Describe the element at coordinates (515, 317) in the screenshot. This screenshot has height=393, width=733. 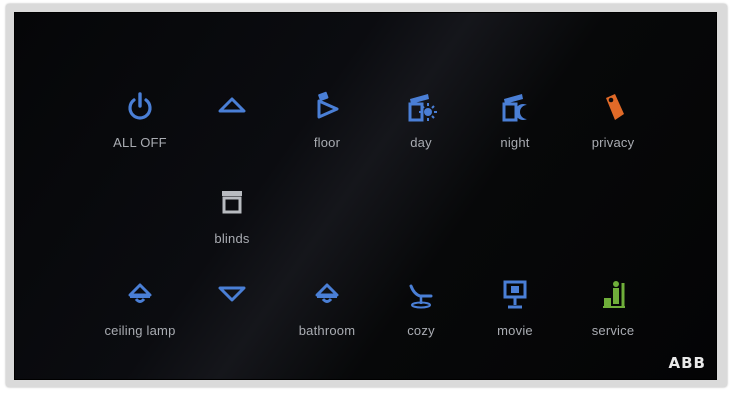
I see `movie-button: movie` at that location.